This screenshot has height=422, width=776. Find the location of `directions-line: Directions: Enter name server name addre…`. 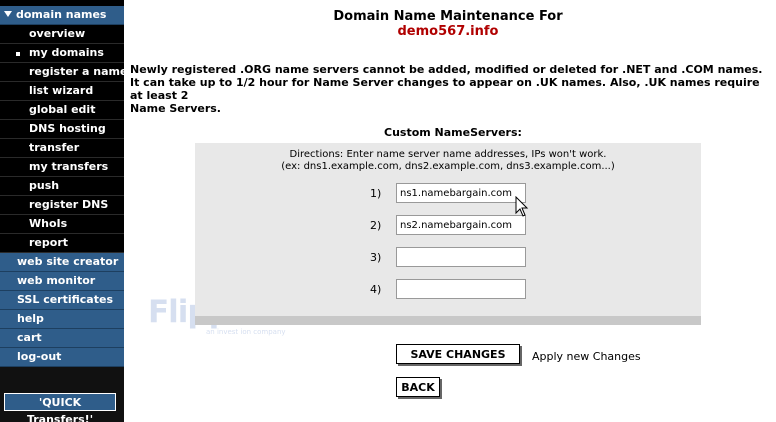

directions-line: Directions: Enter name server name addre… is located at coordinates (448, 154).